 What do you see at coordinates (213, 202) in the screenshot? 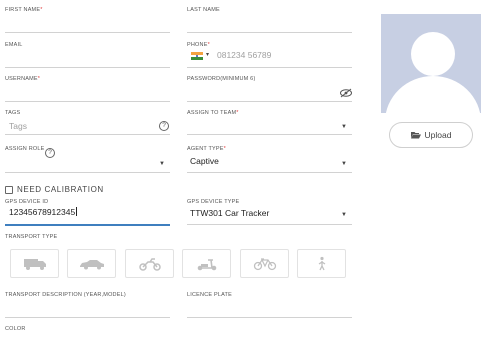
I see `gps-device-type-label: GPS DEVICE TYPE` at bounding box center [213, 202].